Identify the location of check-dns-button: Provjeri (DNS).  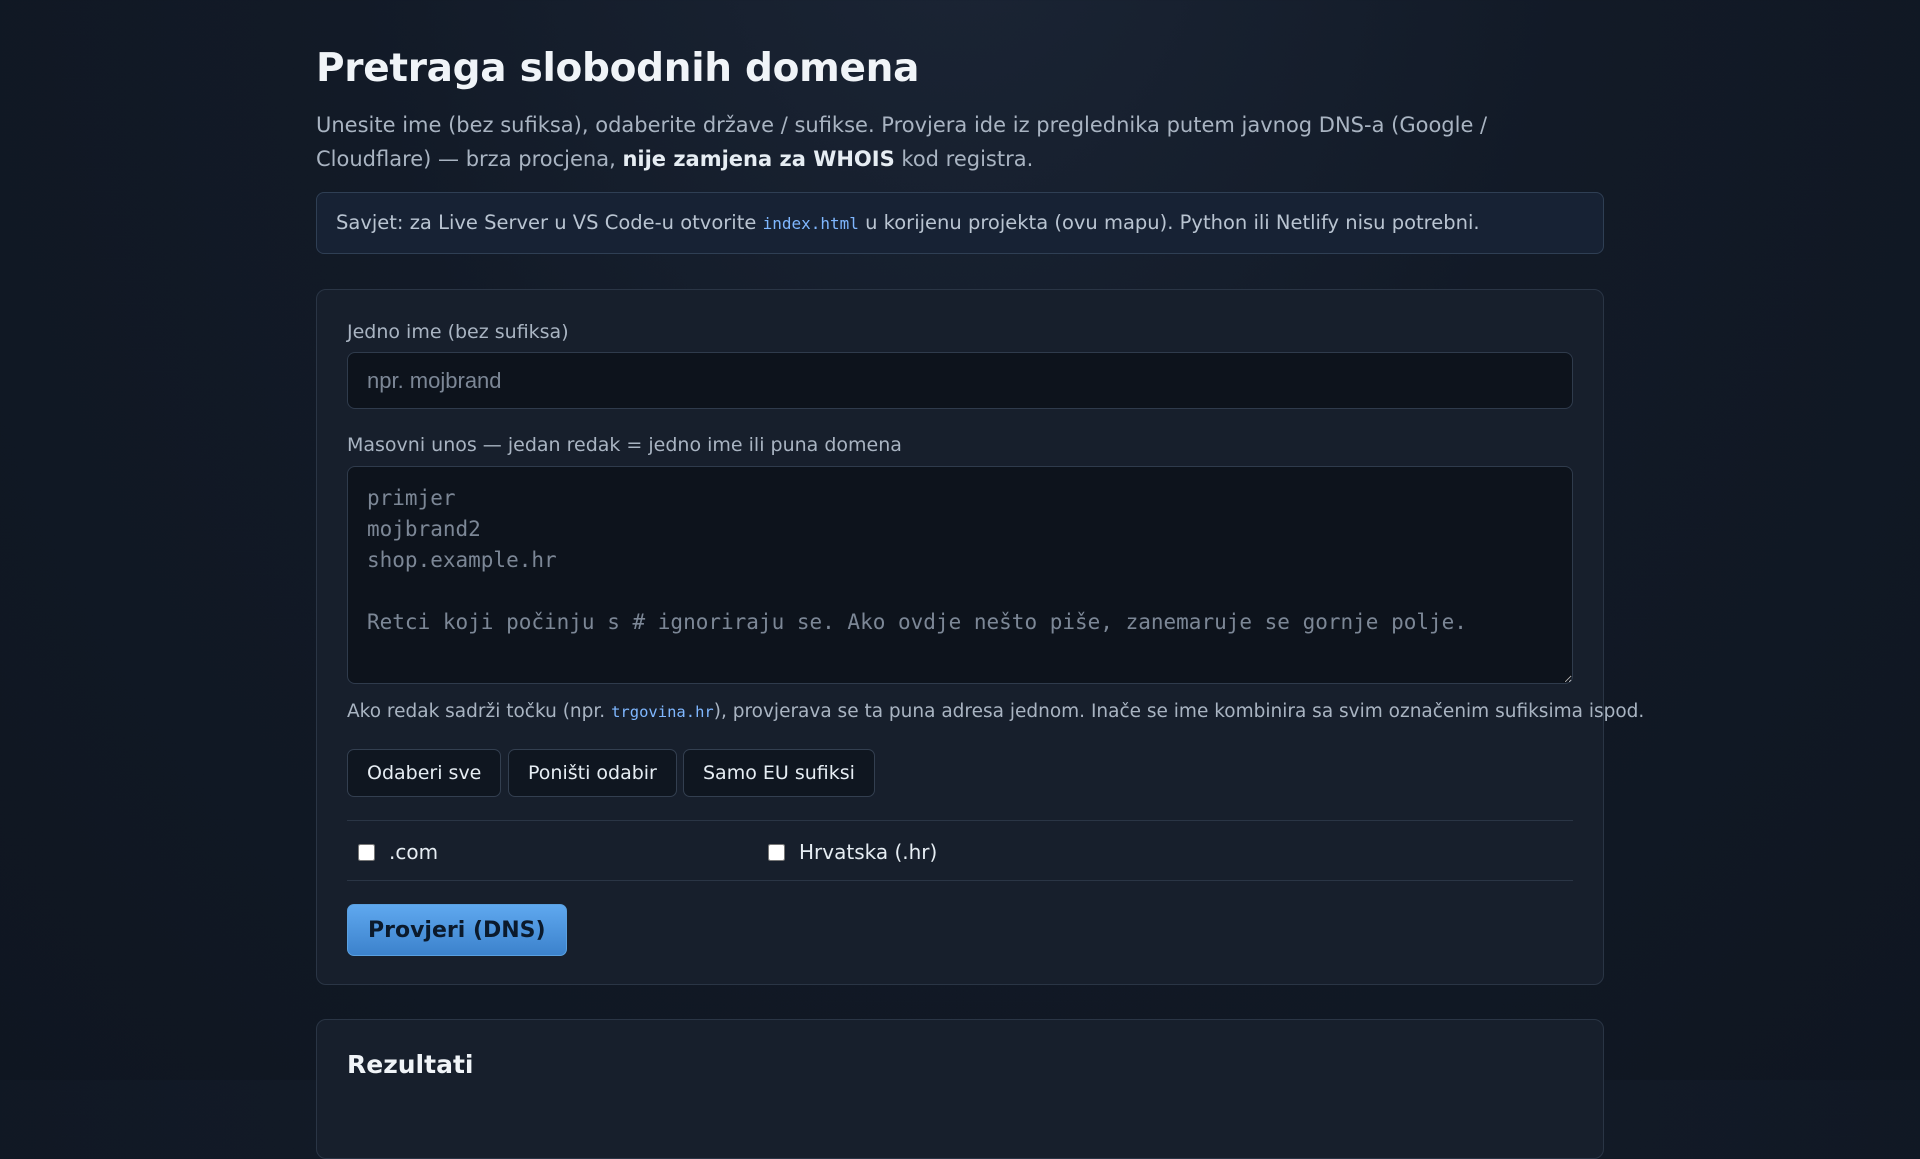
(457, 930).